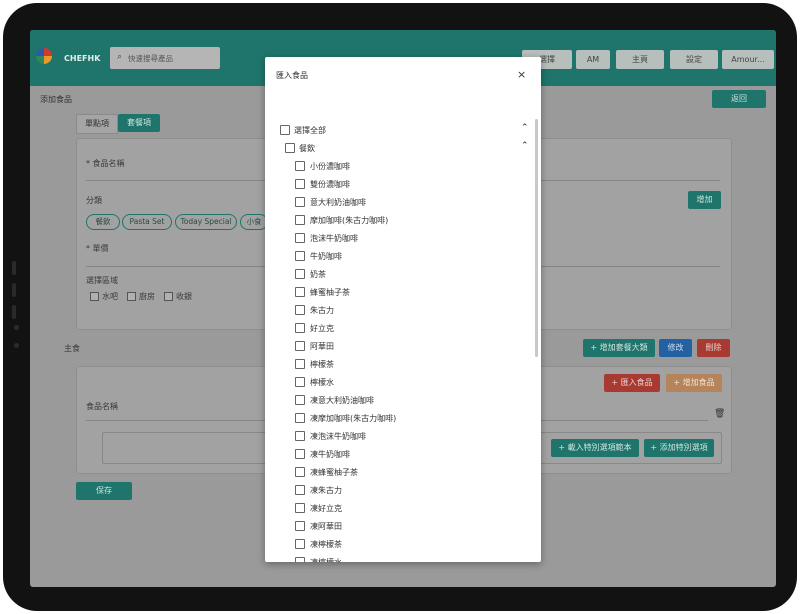 This screenshot has height=614, width=800. What do you see at coordinates (739, 99) in the screenshot?
I see `return-button: 返回` at bounding box center [739, 99].